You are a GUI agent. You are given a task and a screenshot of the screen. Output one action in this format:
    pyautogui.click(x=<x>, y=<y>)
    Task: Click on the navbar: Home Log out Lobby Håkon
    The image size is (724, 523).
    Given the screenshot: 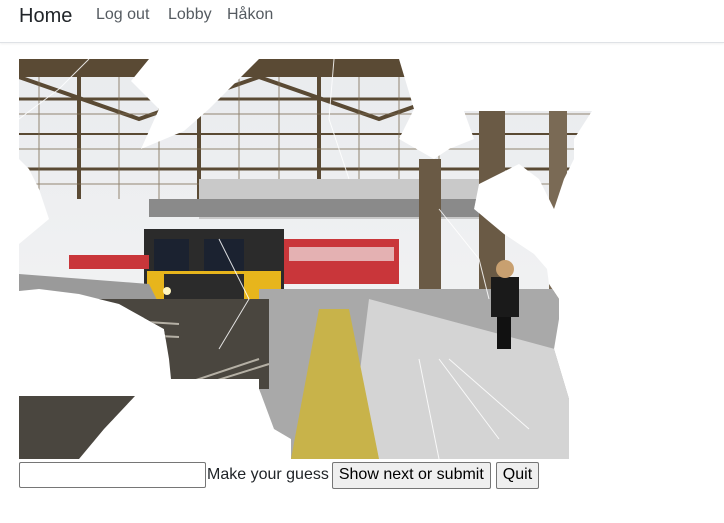 What is the action you would take?
    pyautogui.click(x=362, y=21)
    